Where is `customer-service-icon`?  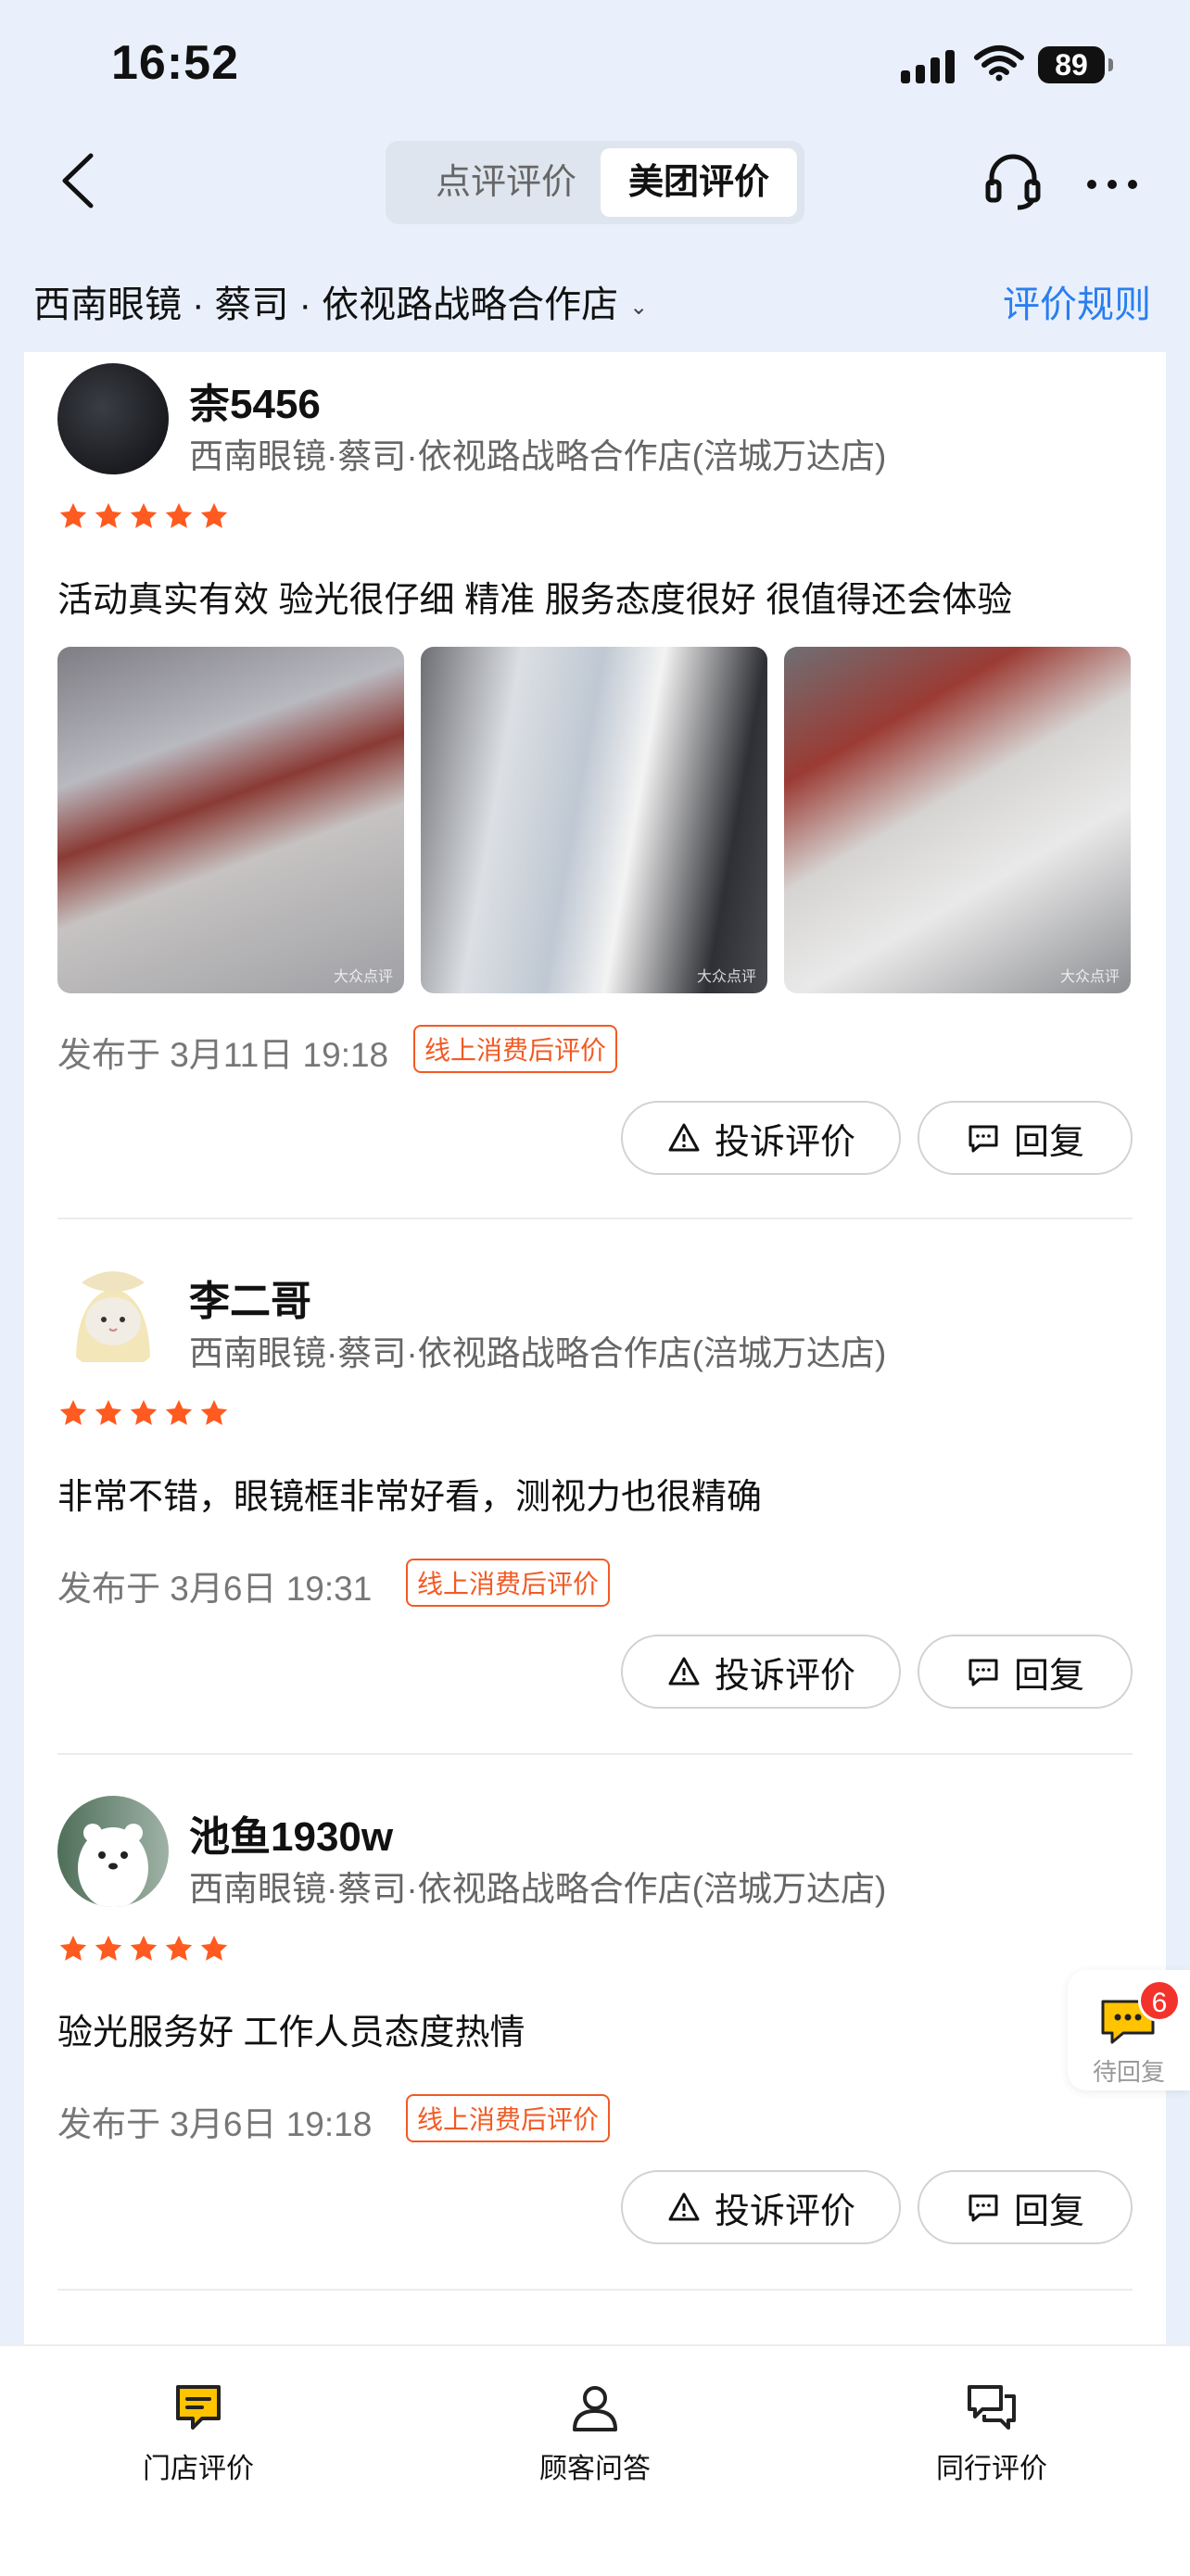
customer-service-icon is located at coordinates (1013, 181).